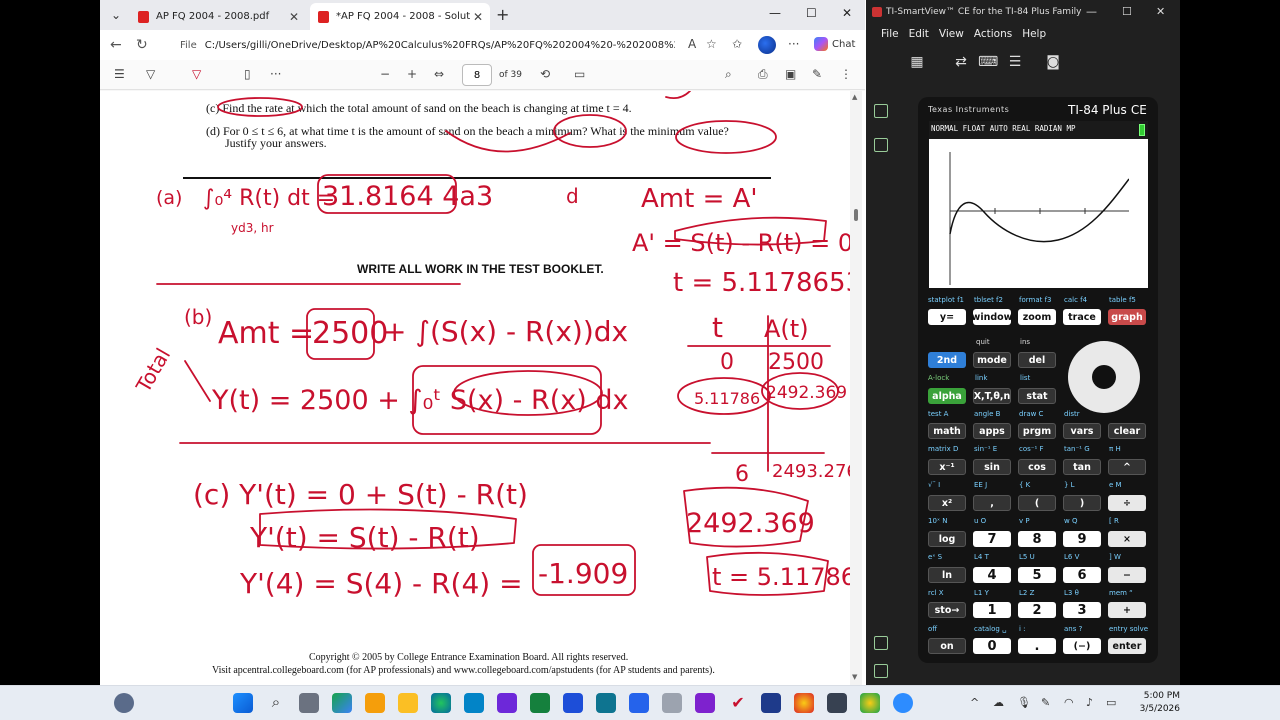 The image size is (1280, 720). Describe the element at coordinates (992, 575) in the screenshot. I see `key-4: 4` at that location.